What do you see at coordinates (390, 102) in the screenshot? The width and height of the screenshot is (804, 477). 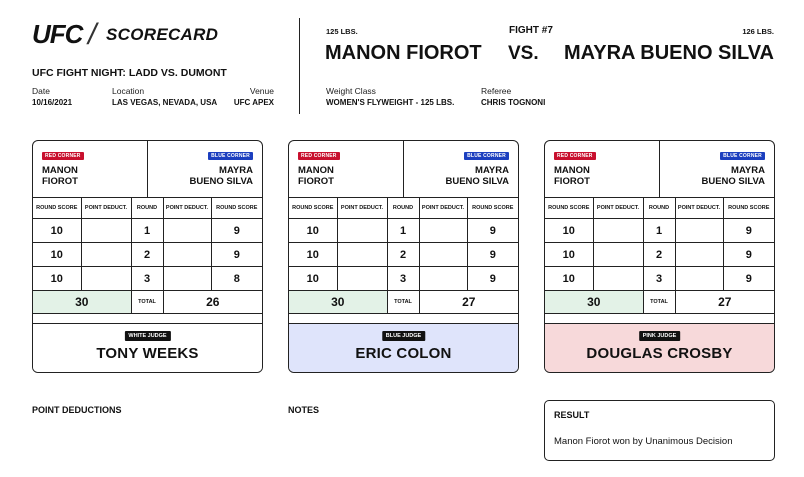 I see `weight-class-value: WOMEN'S FLYWEIGHT - 125 LBS.` at bounding box center [390, 102].